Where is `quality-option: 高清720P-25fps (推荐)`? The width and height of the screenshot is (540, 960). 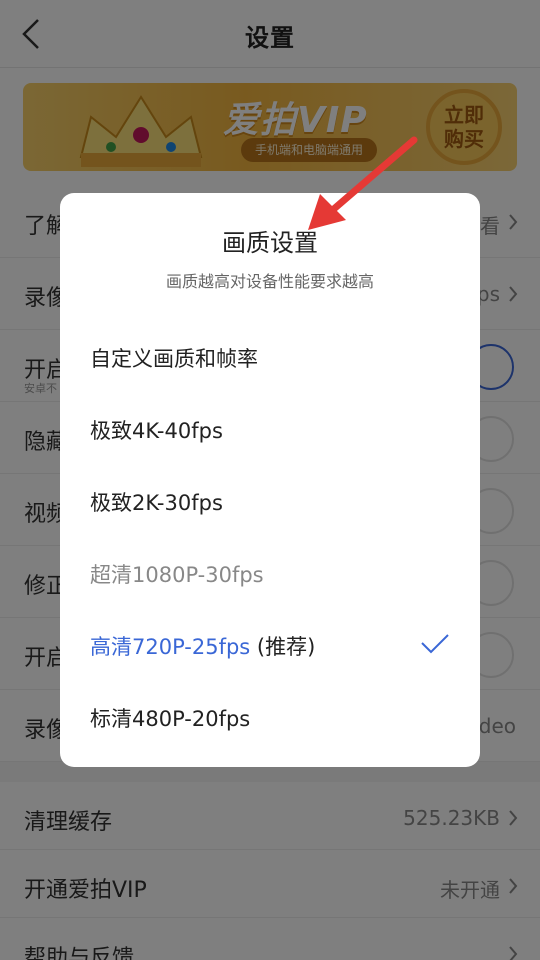 quality-option: 高清720P-25fps (推荐) is located at coordinates (270, 645).